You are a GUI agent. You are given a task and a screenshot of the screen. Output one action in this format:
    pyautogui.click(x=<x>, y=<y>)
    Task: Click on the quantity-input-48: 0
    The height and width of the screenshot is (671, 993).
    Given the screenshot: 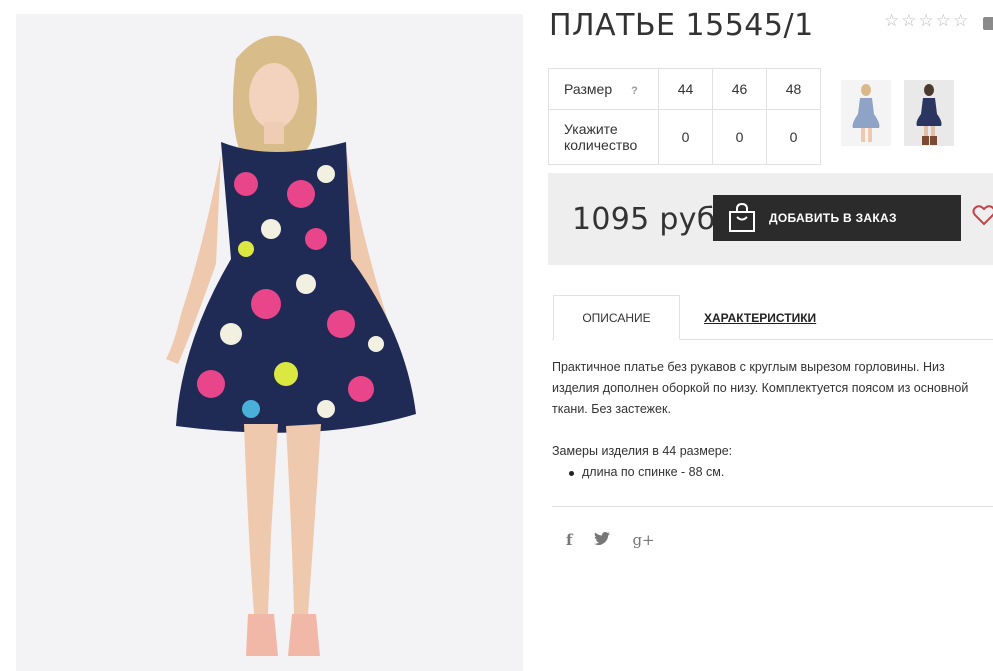 What is the action you would take?
    pyautogui.click(x=793, y=137)
    